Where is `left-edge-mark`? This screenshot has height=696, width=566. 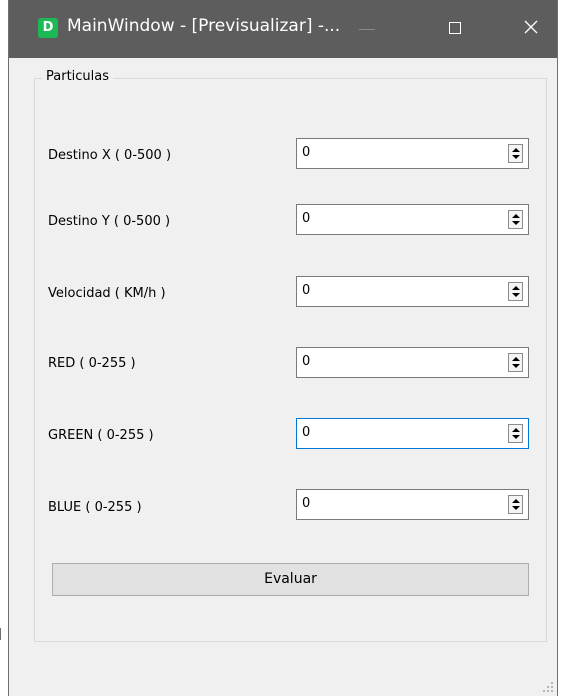 left-edge-mark is located at coordinates (0, 634).